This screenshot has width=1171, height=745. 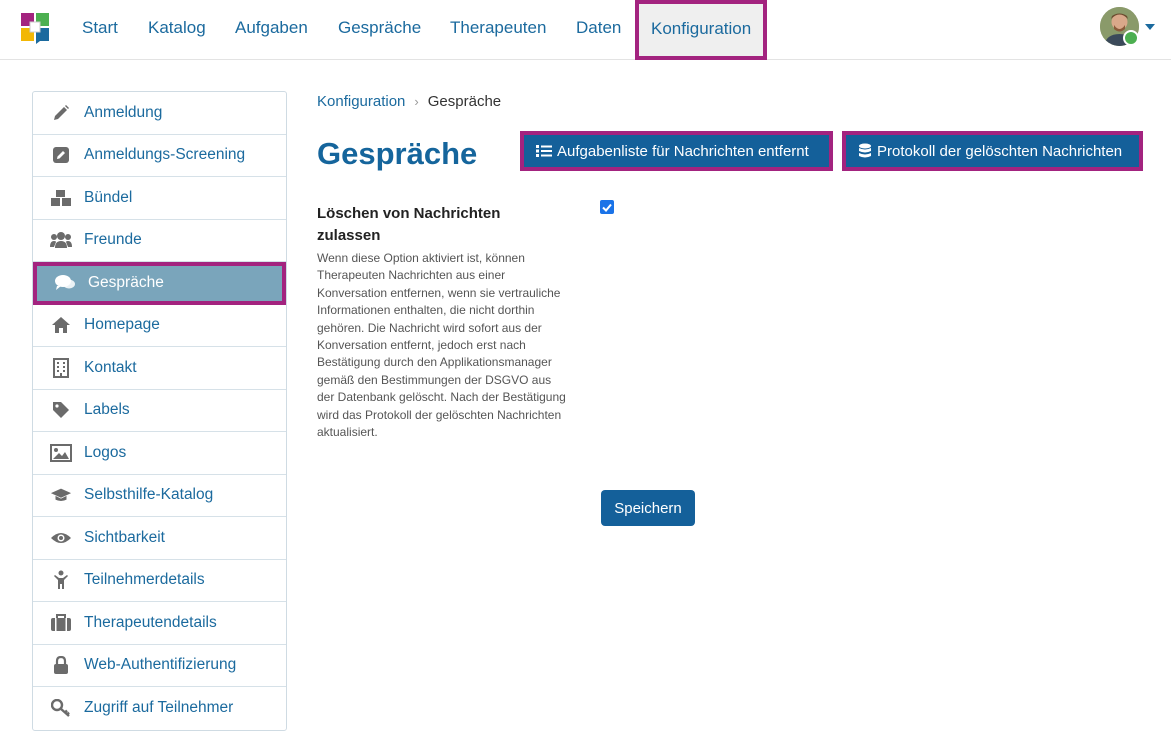 I want to click on breadcrumb: Konfiguration › Gespräche, so click(x=409, y=101).